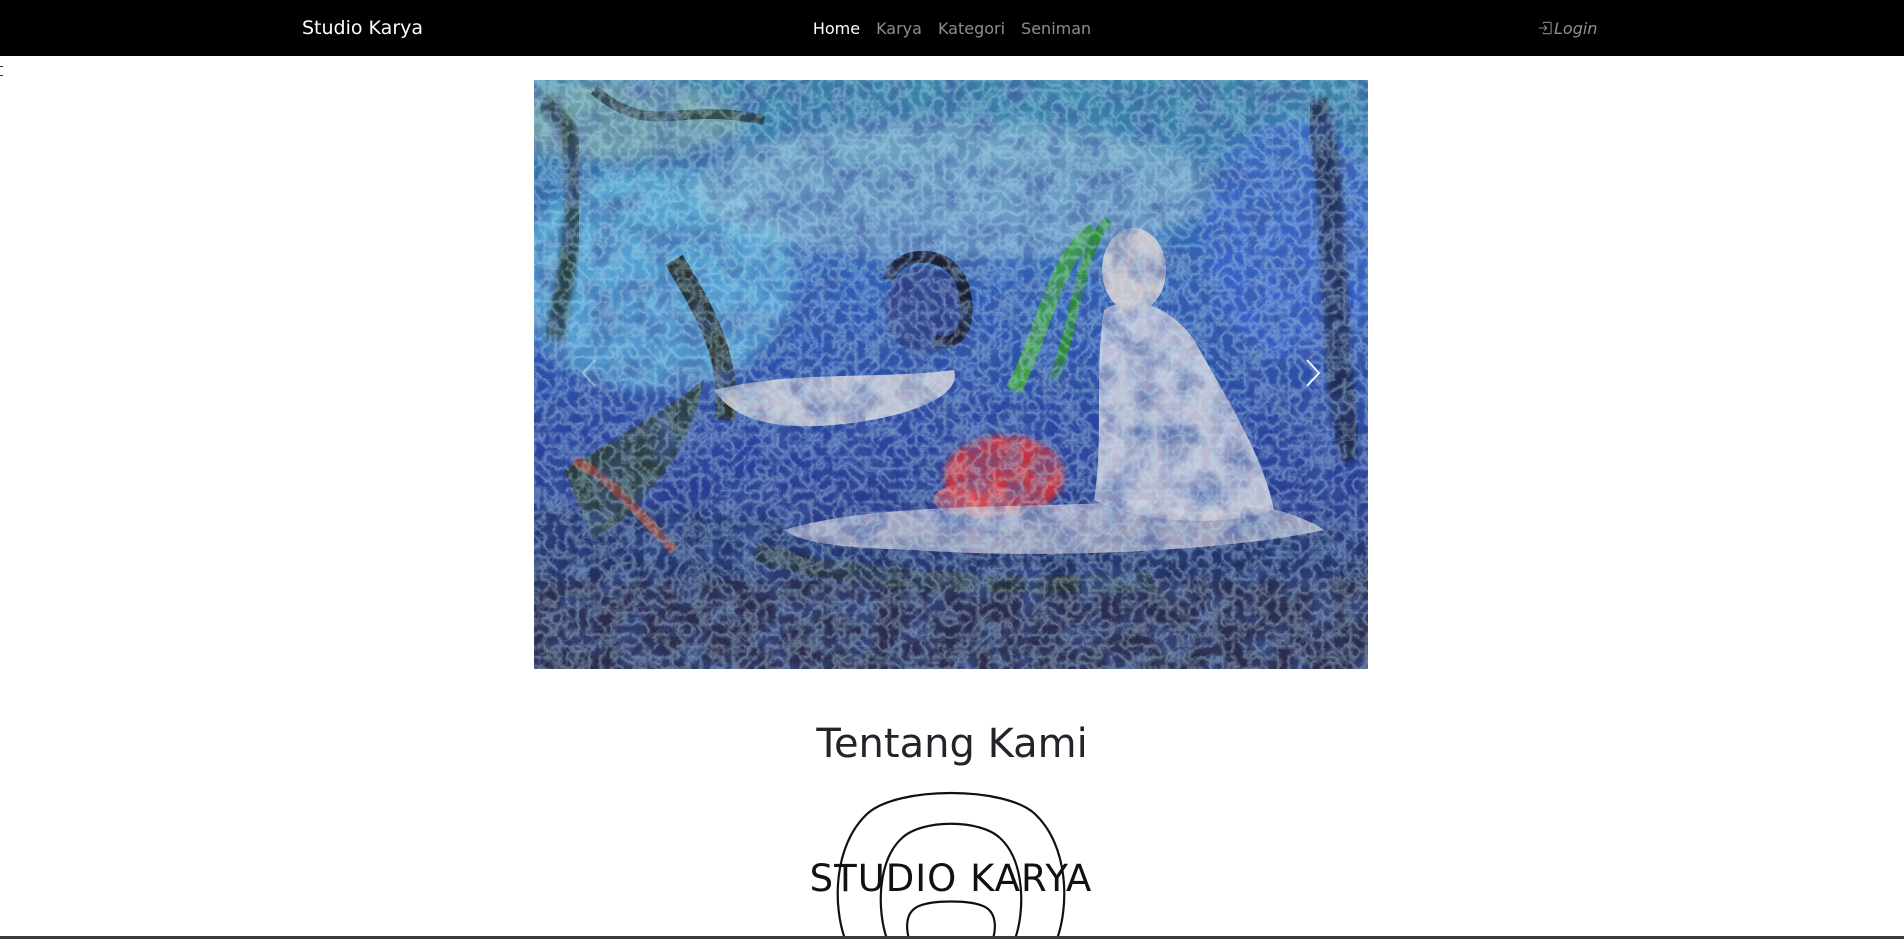 This screenshot has height=943, width=1904. I want to click on brand-link: Studio Karya, so click(362, 28).